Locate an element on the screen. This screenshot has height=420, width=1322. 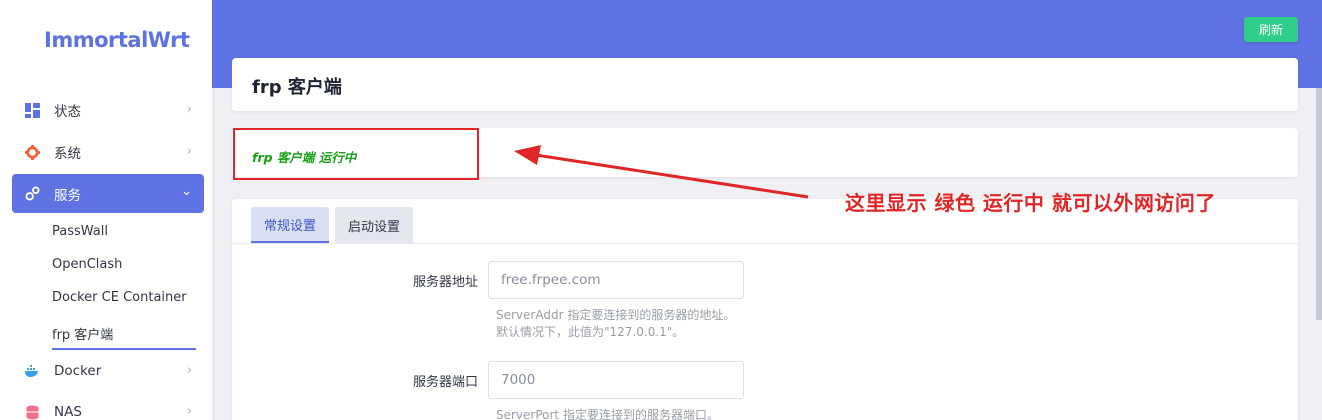
tab-bar: 常规设置 启动设置 is located at coordinates (335, 225).